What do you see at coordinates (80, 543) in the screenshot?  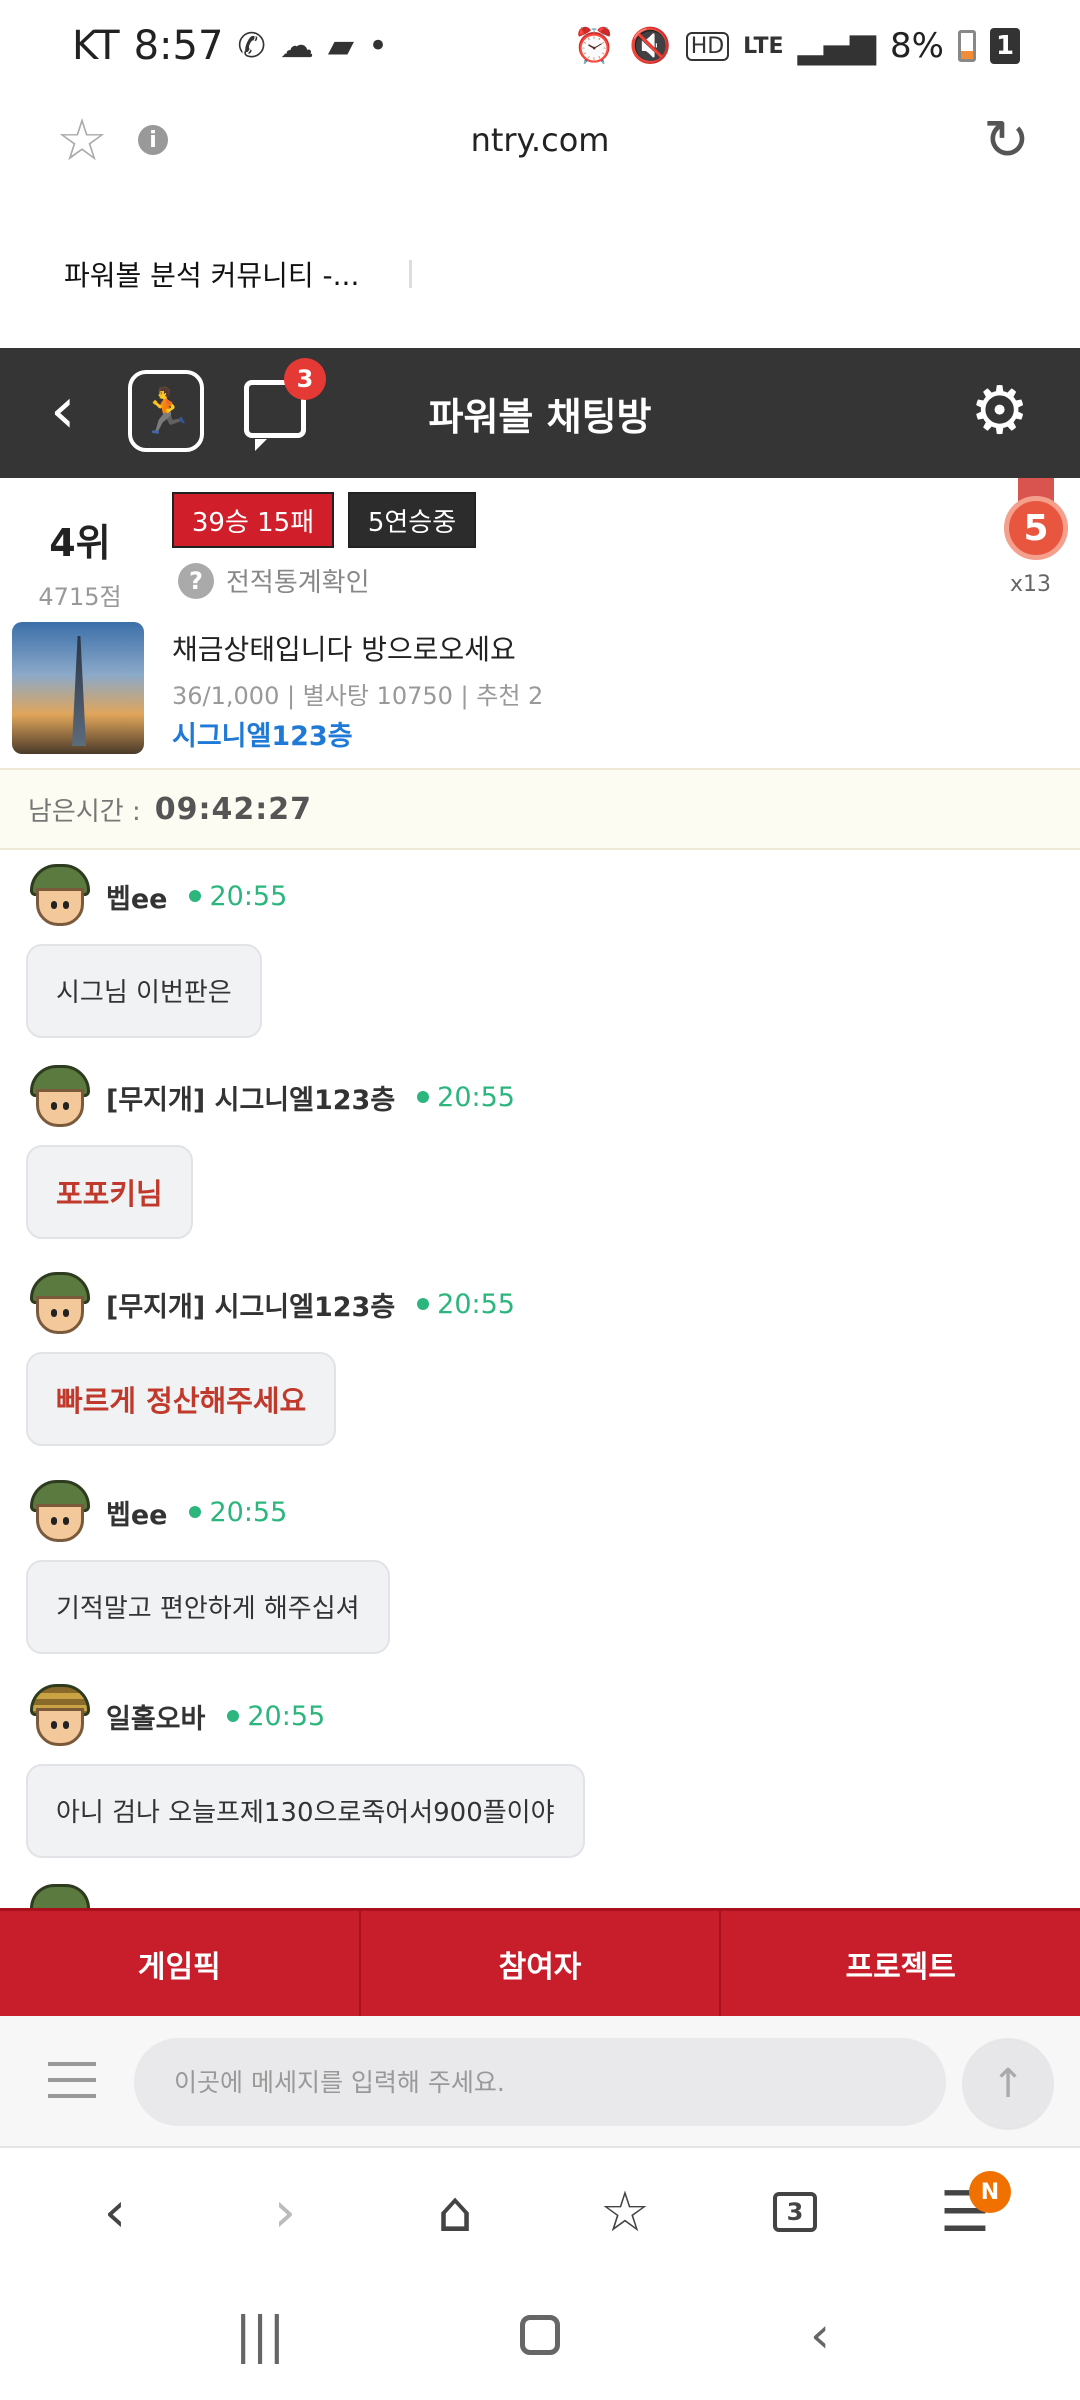 I see `rank-position: 4위` at bounding box center [80, 543].